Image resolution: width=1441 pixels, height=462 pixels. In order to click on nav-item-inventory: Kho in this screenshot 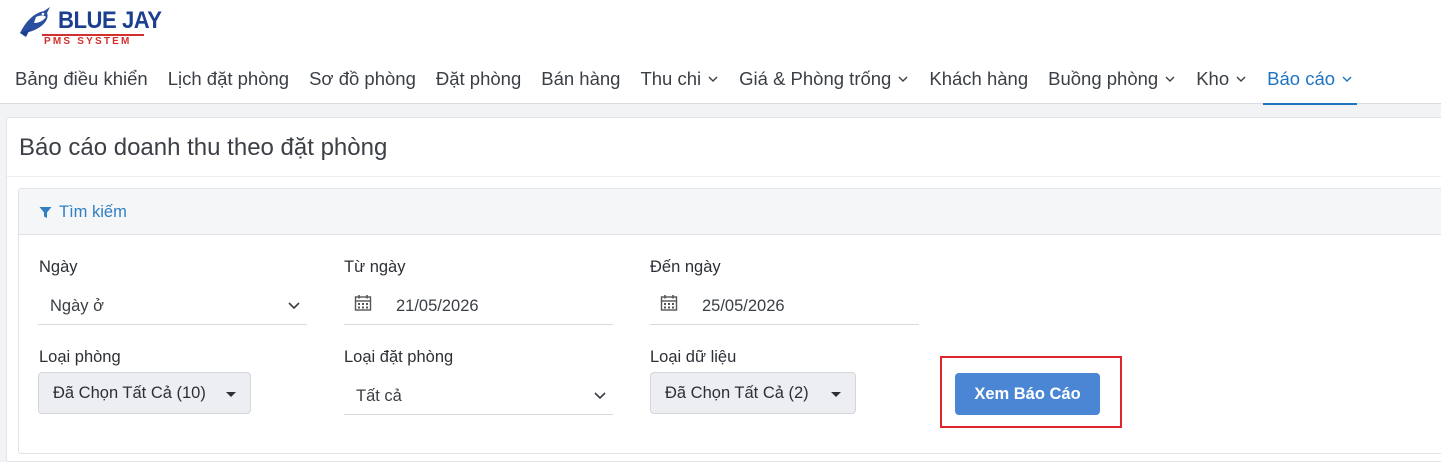, I will do `click(1221, 82)`.